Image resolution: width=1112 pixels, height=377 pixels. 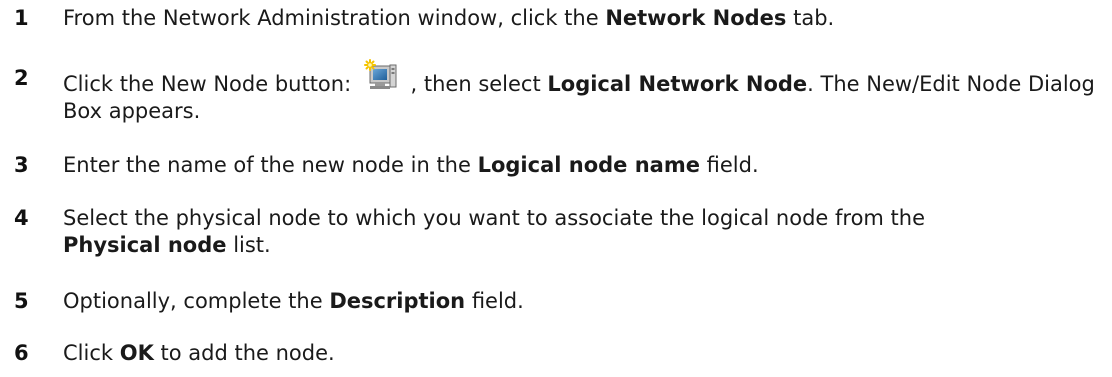 I want to click on ui-term: Logical node name, so click(x=588, y=165).